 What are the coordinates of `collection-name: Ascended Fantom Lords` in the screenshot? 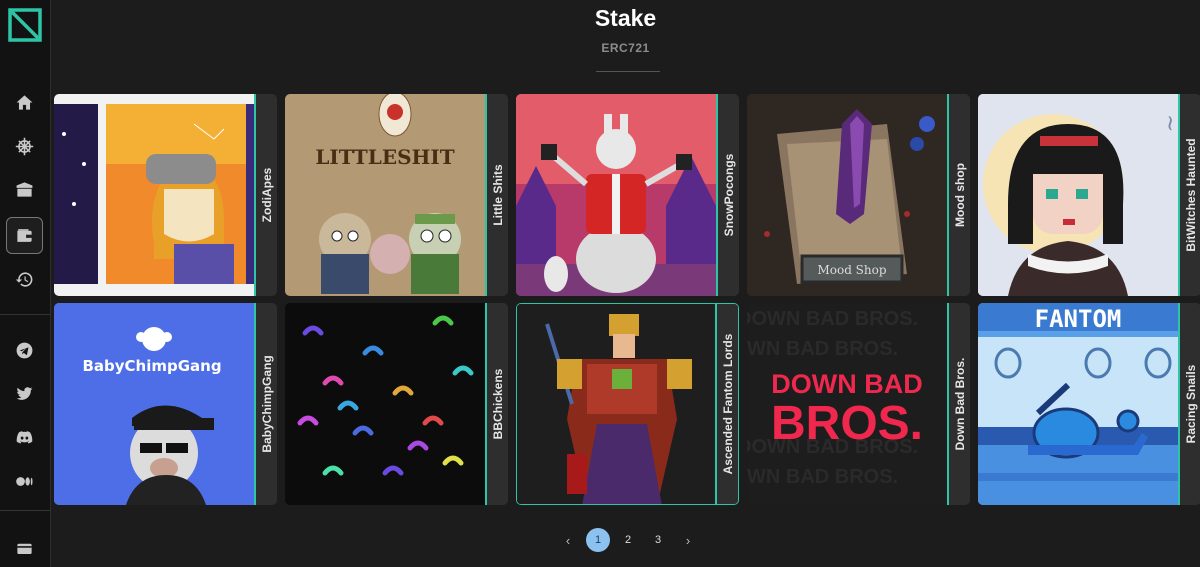 It's located at (727, 404).